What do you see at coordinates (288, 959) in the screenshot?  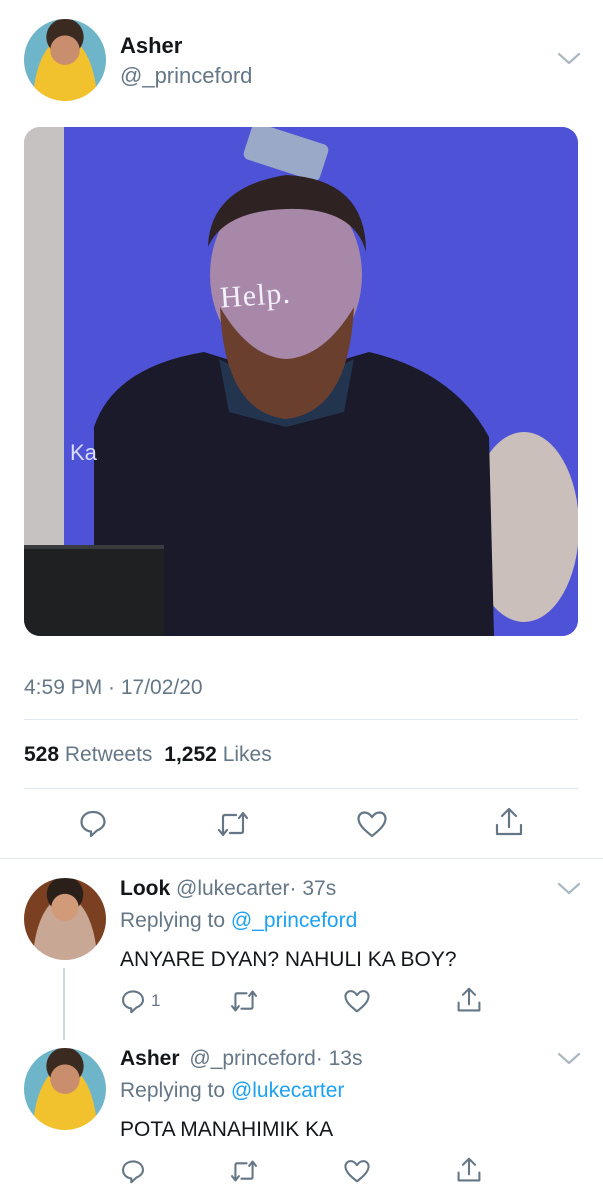 I see `reply-text: ANYARE DYAN? NAHULI KA BOY?` at bounding box center [288, 959].